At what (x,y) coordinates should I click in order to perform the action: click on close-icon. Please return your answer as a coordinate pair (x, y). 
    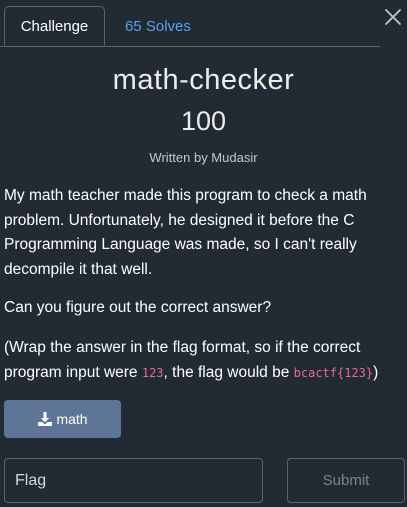
    Looking at the image, I should click on (393, 17).